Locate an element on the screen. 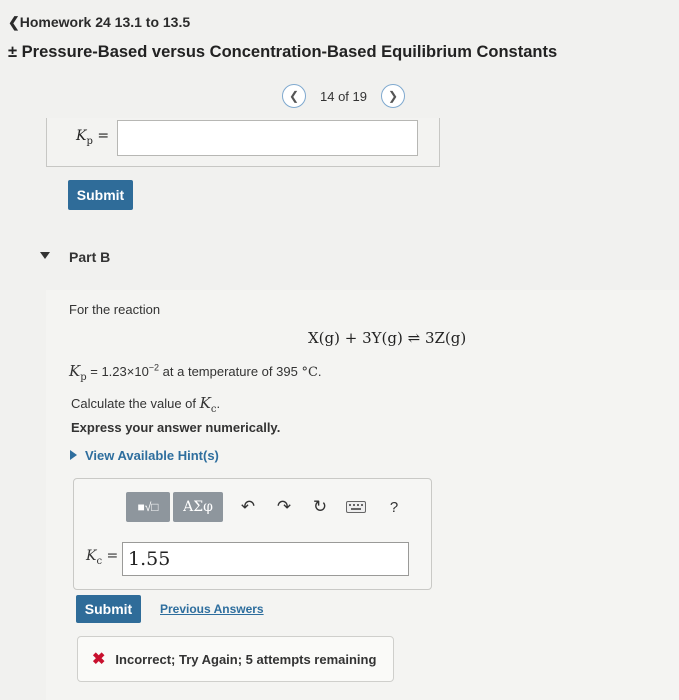 This screenshot has height=700, width=679. temp-unit: °C is located at coordinates (309, 372).